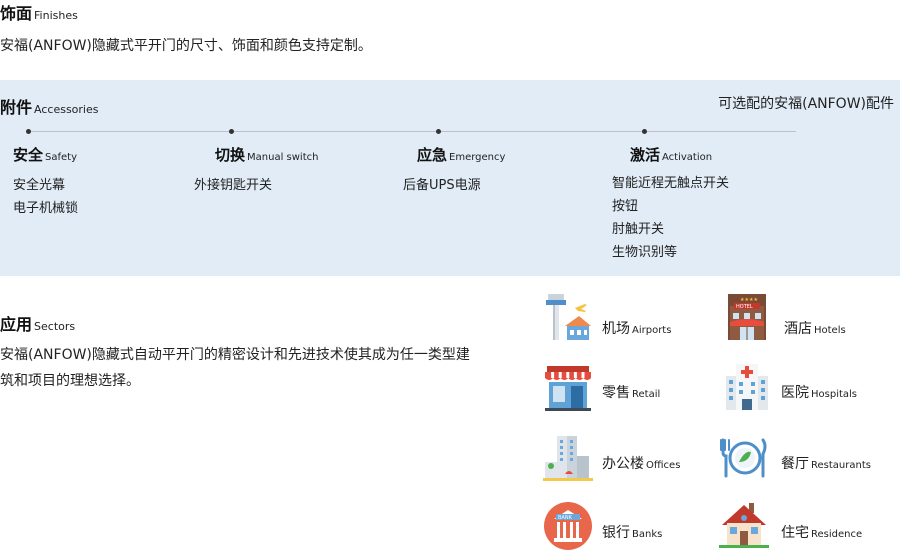  What do you see at coordinates (743, 458) in the screenshot?
I see `restaurant-plate-icon` at bounding box center [743, 458].